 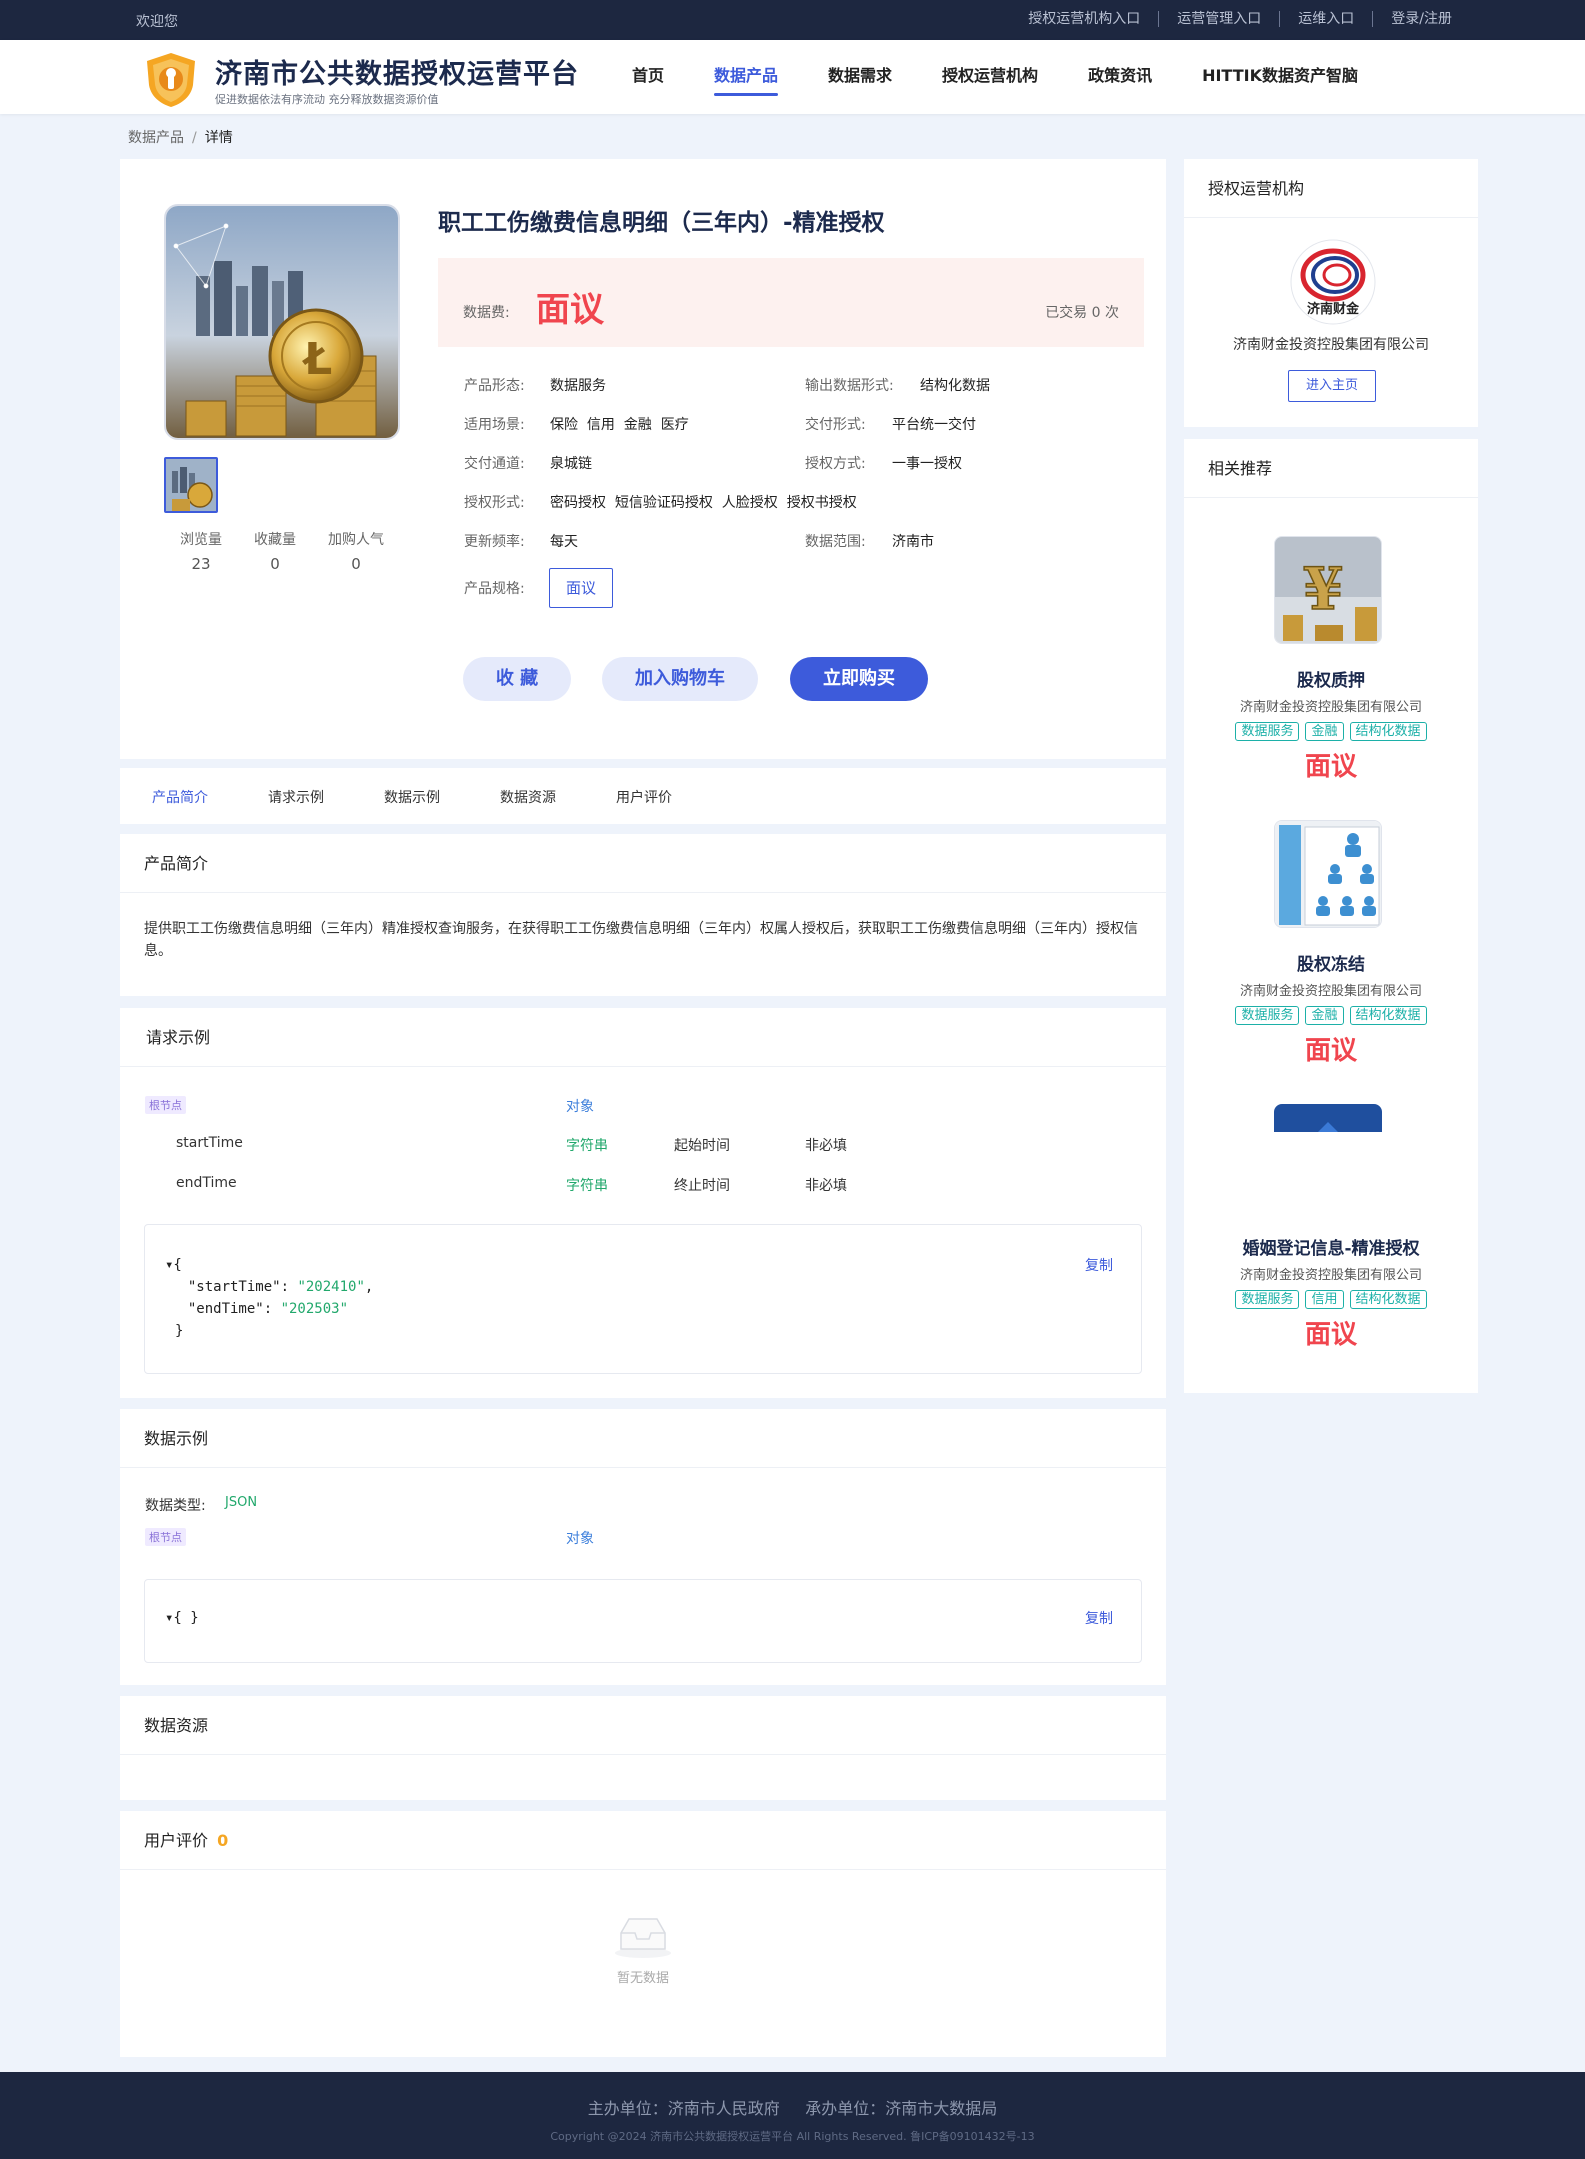 I want to click on code-empty-object: ▾{ }, so click(x=182, y=1618).